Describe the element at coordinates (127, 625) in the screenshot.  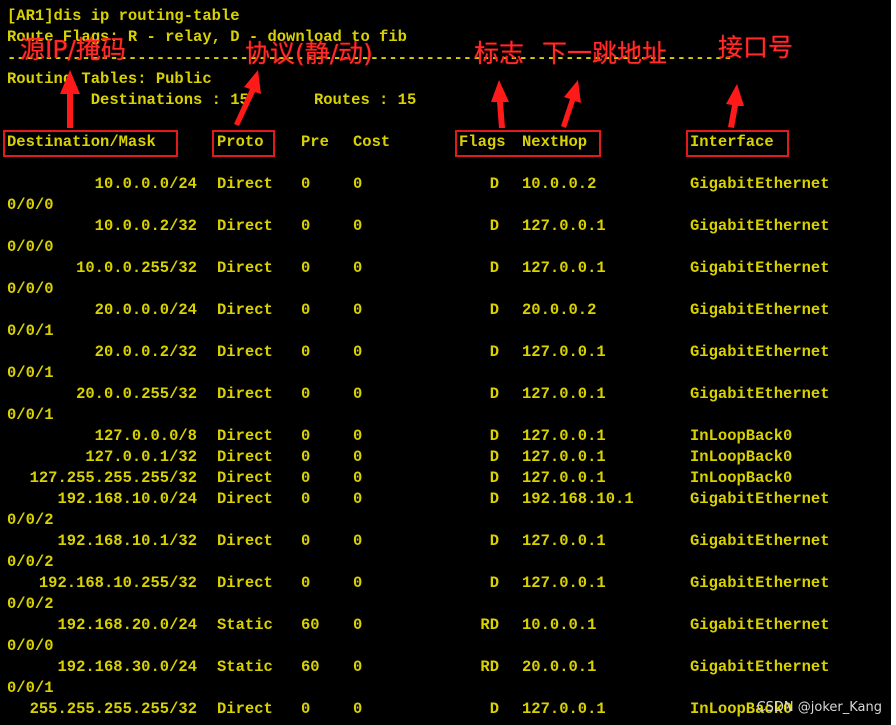
I see `cell-dest: 192.168.20.0/24` at that location.